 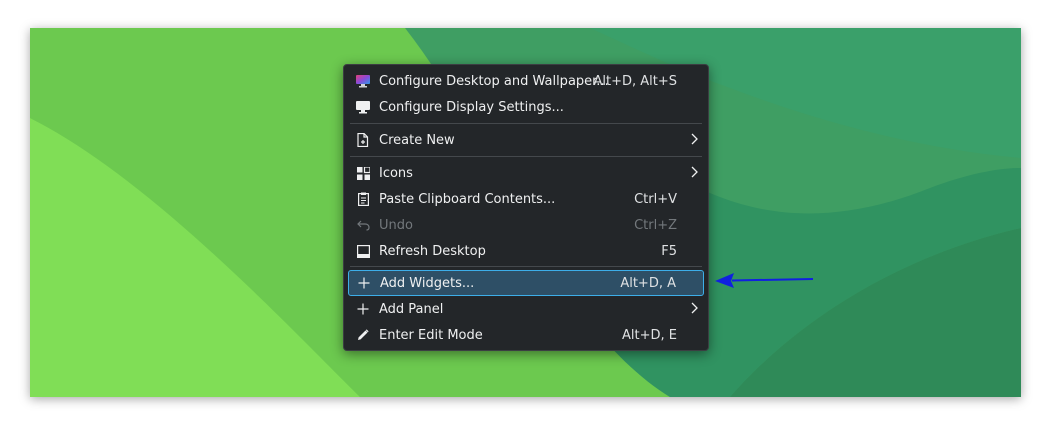 What do you see at coordinates (363, 199) in the screenshot?
I see `clipboard-icon` at bounding box center [363, 199].